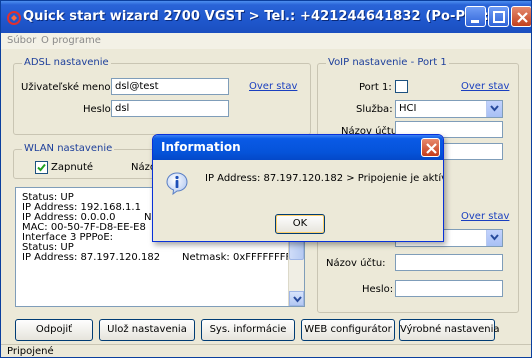  Describe the element at coordinates (374, 109) in the screenshot. I see `voip-service-label: Služba:` at that location.